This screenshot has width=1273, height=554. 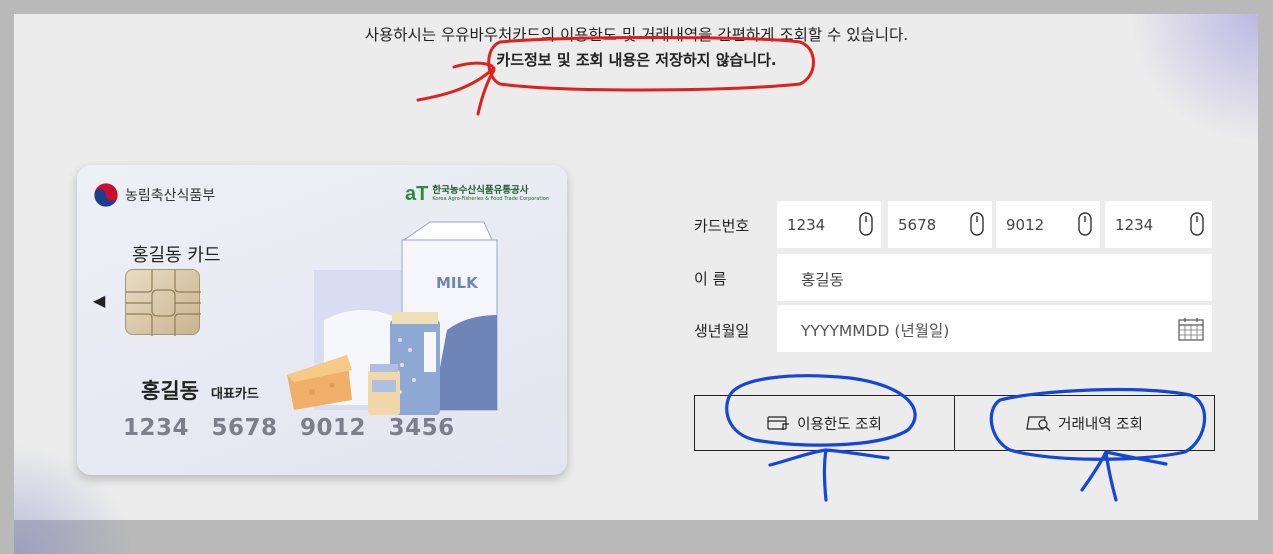 What do you see at coordinates (1048, 224) in the screenshot?
I see `card-number-input-3: 9012` at bounding box center [1048, 224].